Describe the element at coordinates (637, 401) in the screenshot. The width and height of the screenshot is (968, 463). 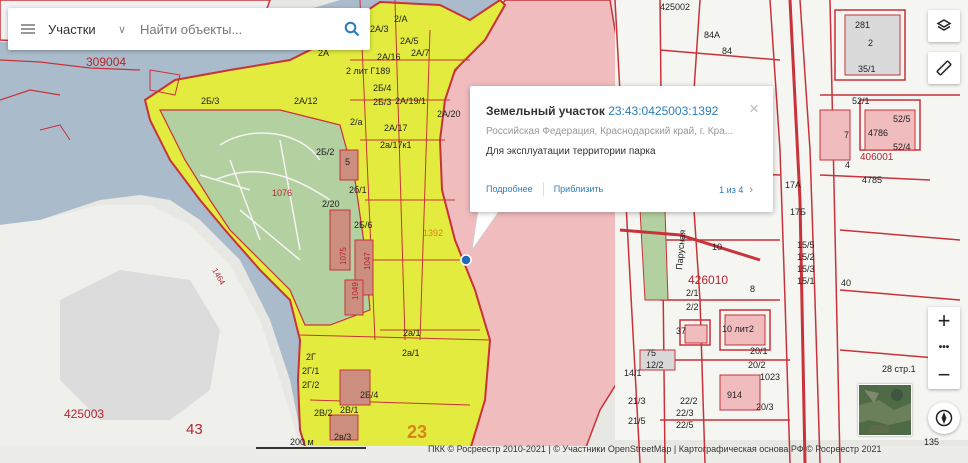
I see `svg-text: 21/3` at that location.